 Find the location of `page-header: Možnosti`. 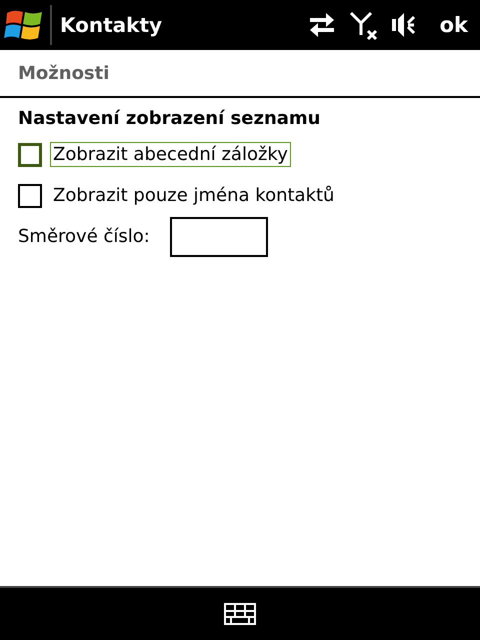

page-header: Možnosti is located at coordinates (240, 74).